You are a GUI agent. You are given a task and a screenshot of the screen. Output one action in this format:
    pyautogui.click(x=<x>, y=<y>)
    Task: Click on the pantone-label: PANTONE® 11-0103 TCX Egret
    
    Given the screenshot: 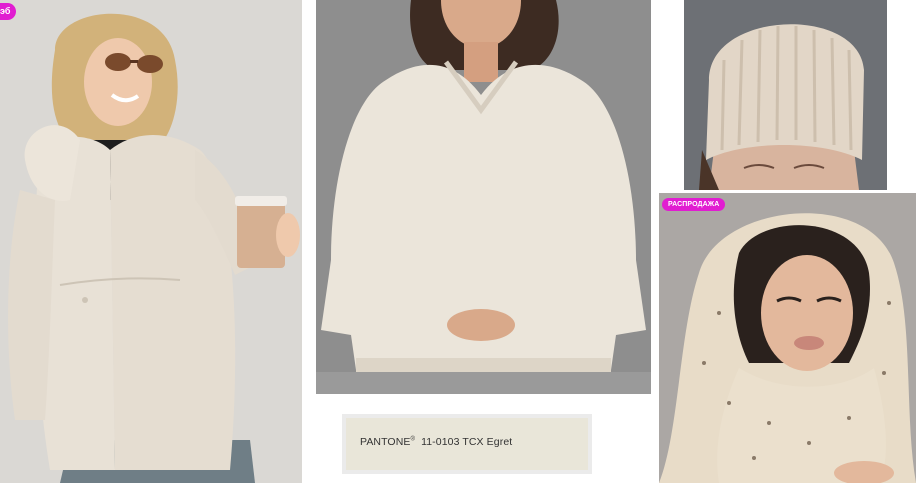 What is the action you would take?
    pyautogui.click(x=436, y=442)
    